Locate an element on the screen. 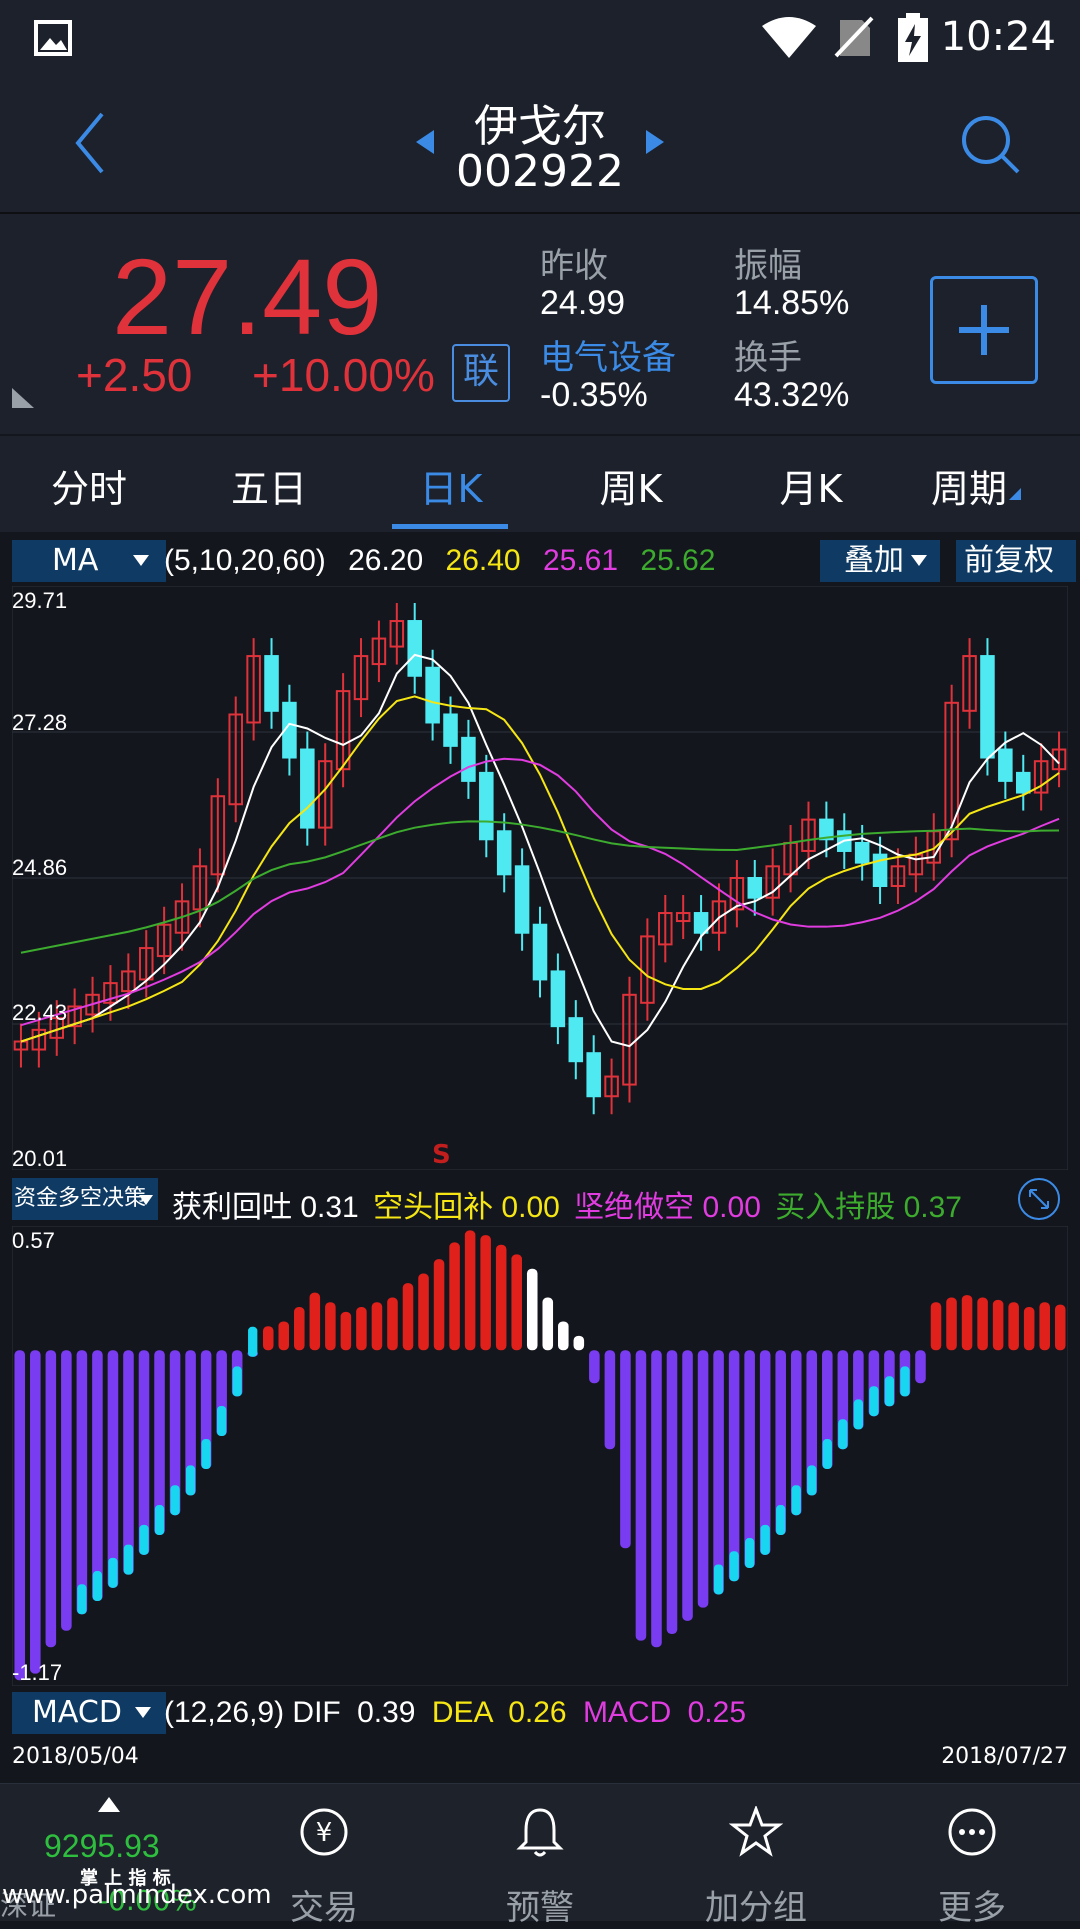 The width and height of the screenshot is (1080, 1929). indicator-select: 资金多空决策 is located at coordinates (85, 1199).